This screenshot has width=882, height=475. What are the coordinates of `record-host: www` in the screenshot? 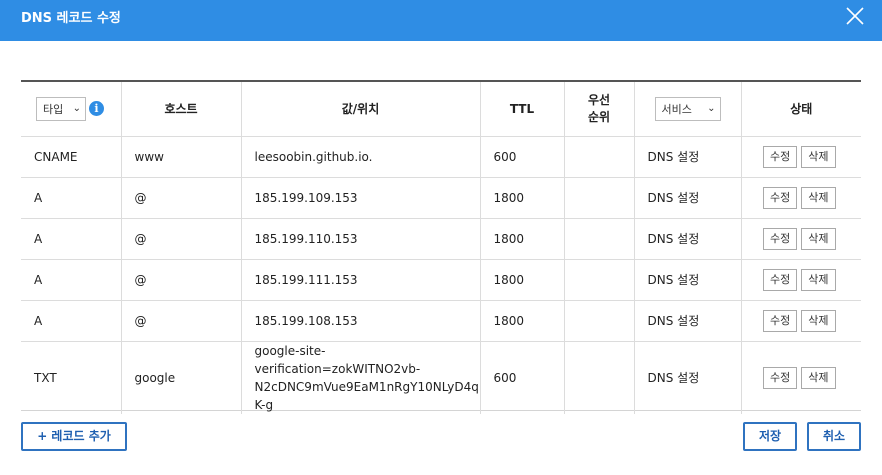 It's located at (181, 157).